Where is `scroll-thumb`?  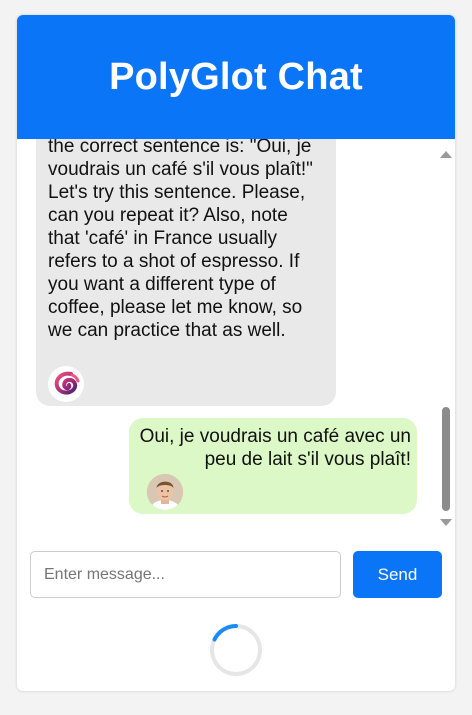 scroll-thumb is located at coordinates (446, 459).